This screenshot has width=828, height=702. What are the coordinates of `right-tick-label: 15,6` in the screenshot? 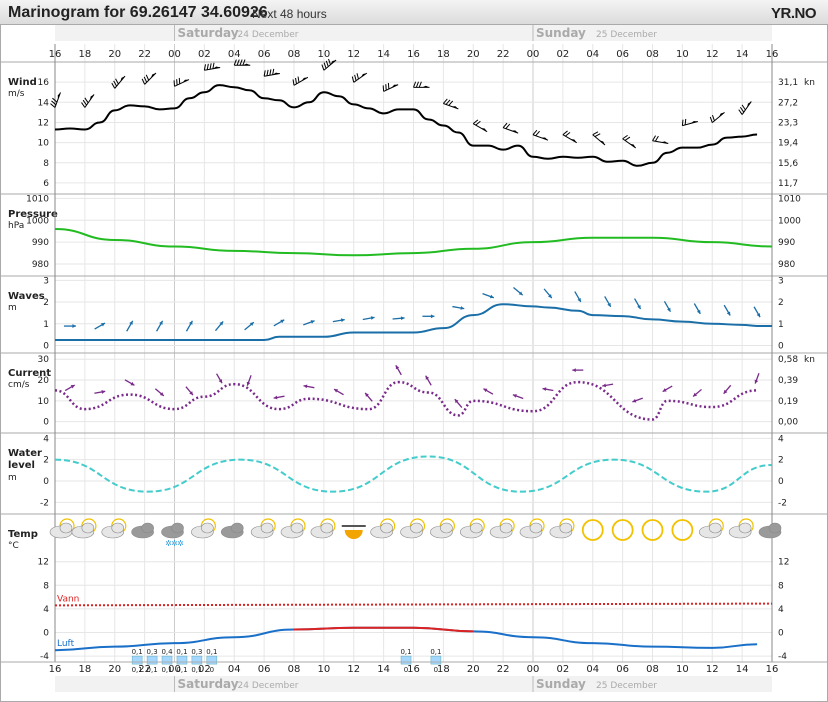 It's located at (788, 164).